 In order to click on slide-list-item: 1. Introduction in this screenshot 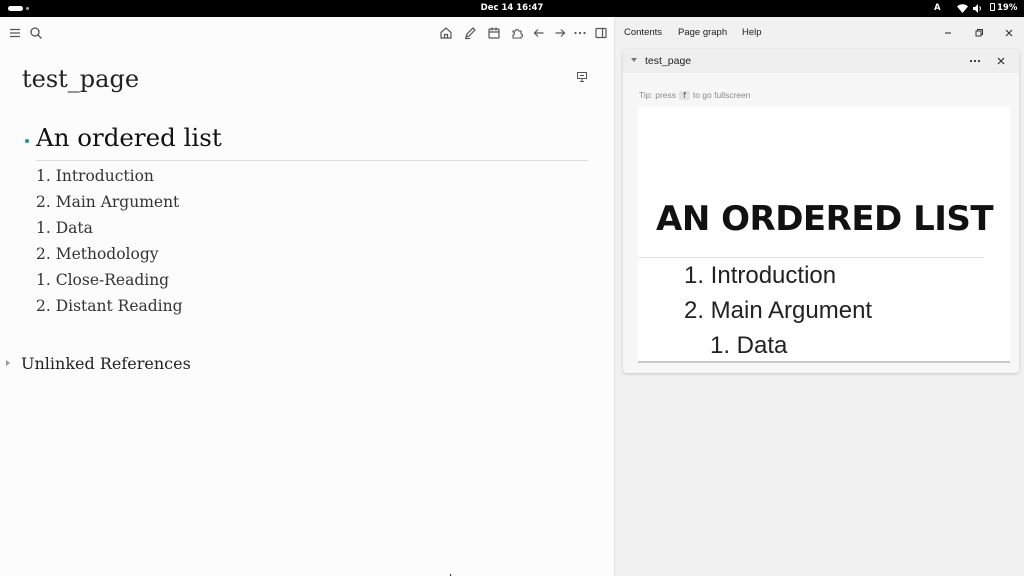, I will do `click(760, 275)`.